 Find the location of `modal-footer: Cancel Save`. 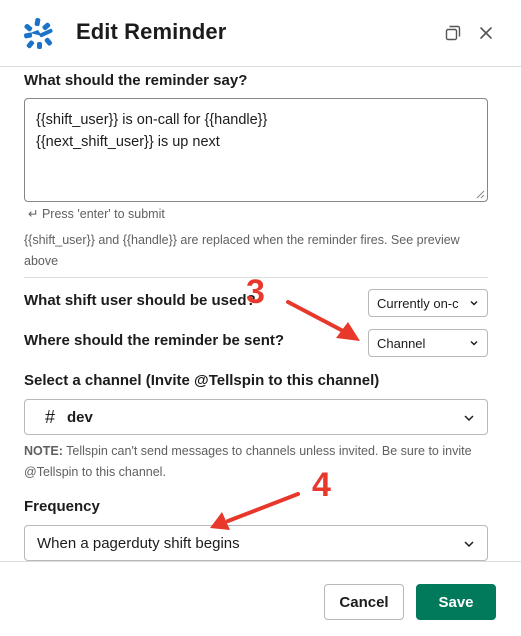

modal-footer: Cancel Save is located at coordinates (260, 598).